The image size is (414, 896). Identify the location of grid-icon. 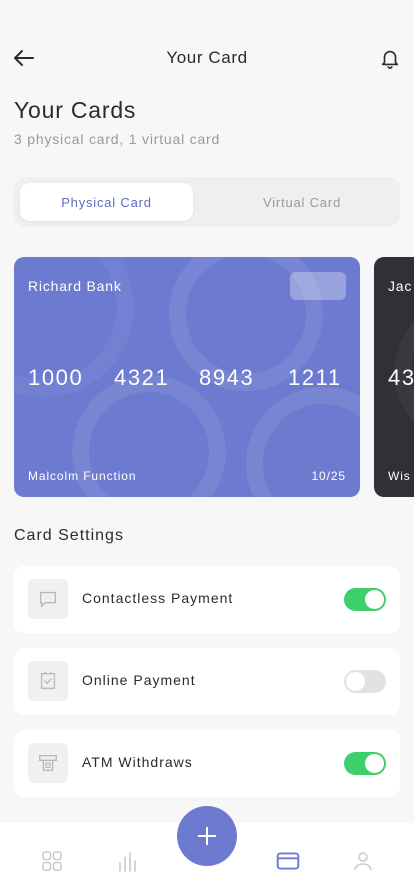
(52, 861).